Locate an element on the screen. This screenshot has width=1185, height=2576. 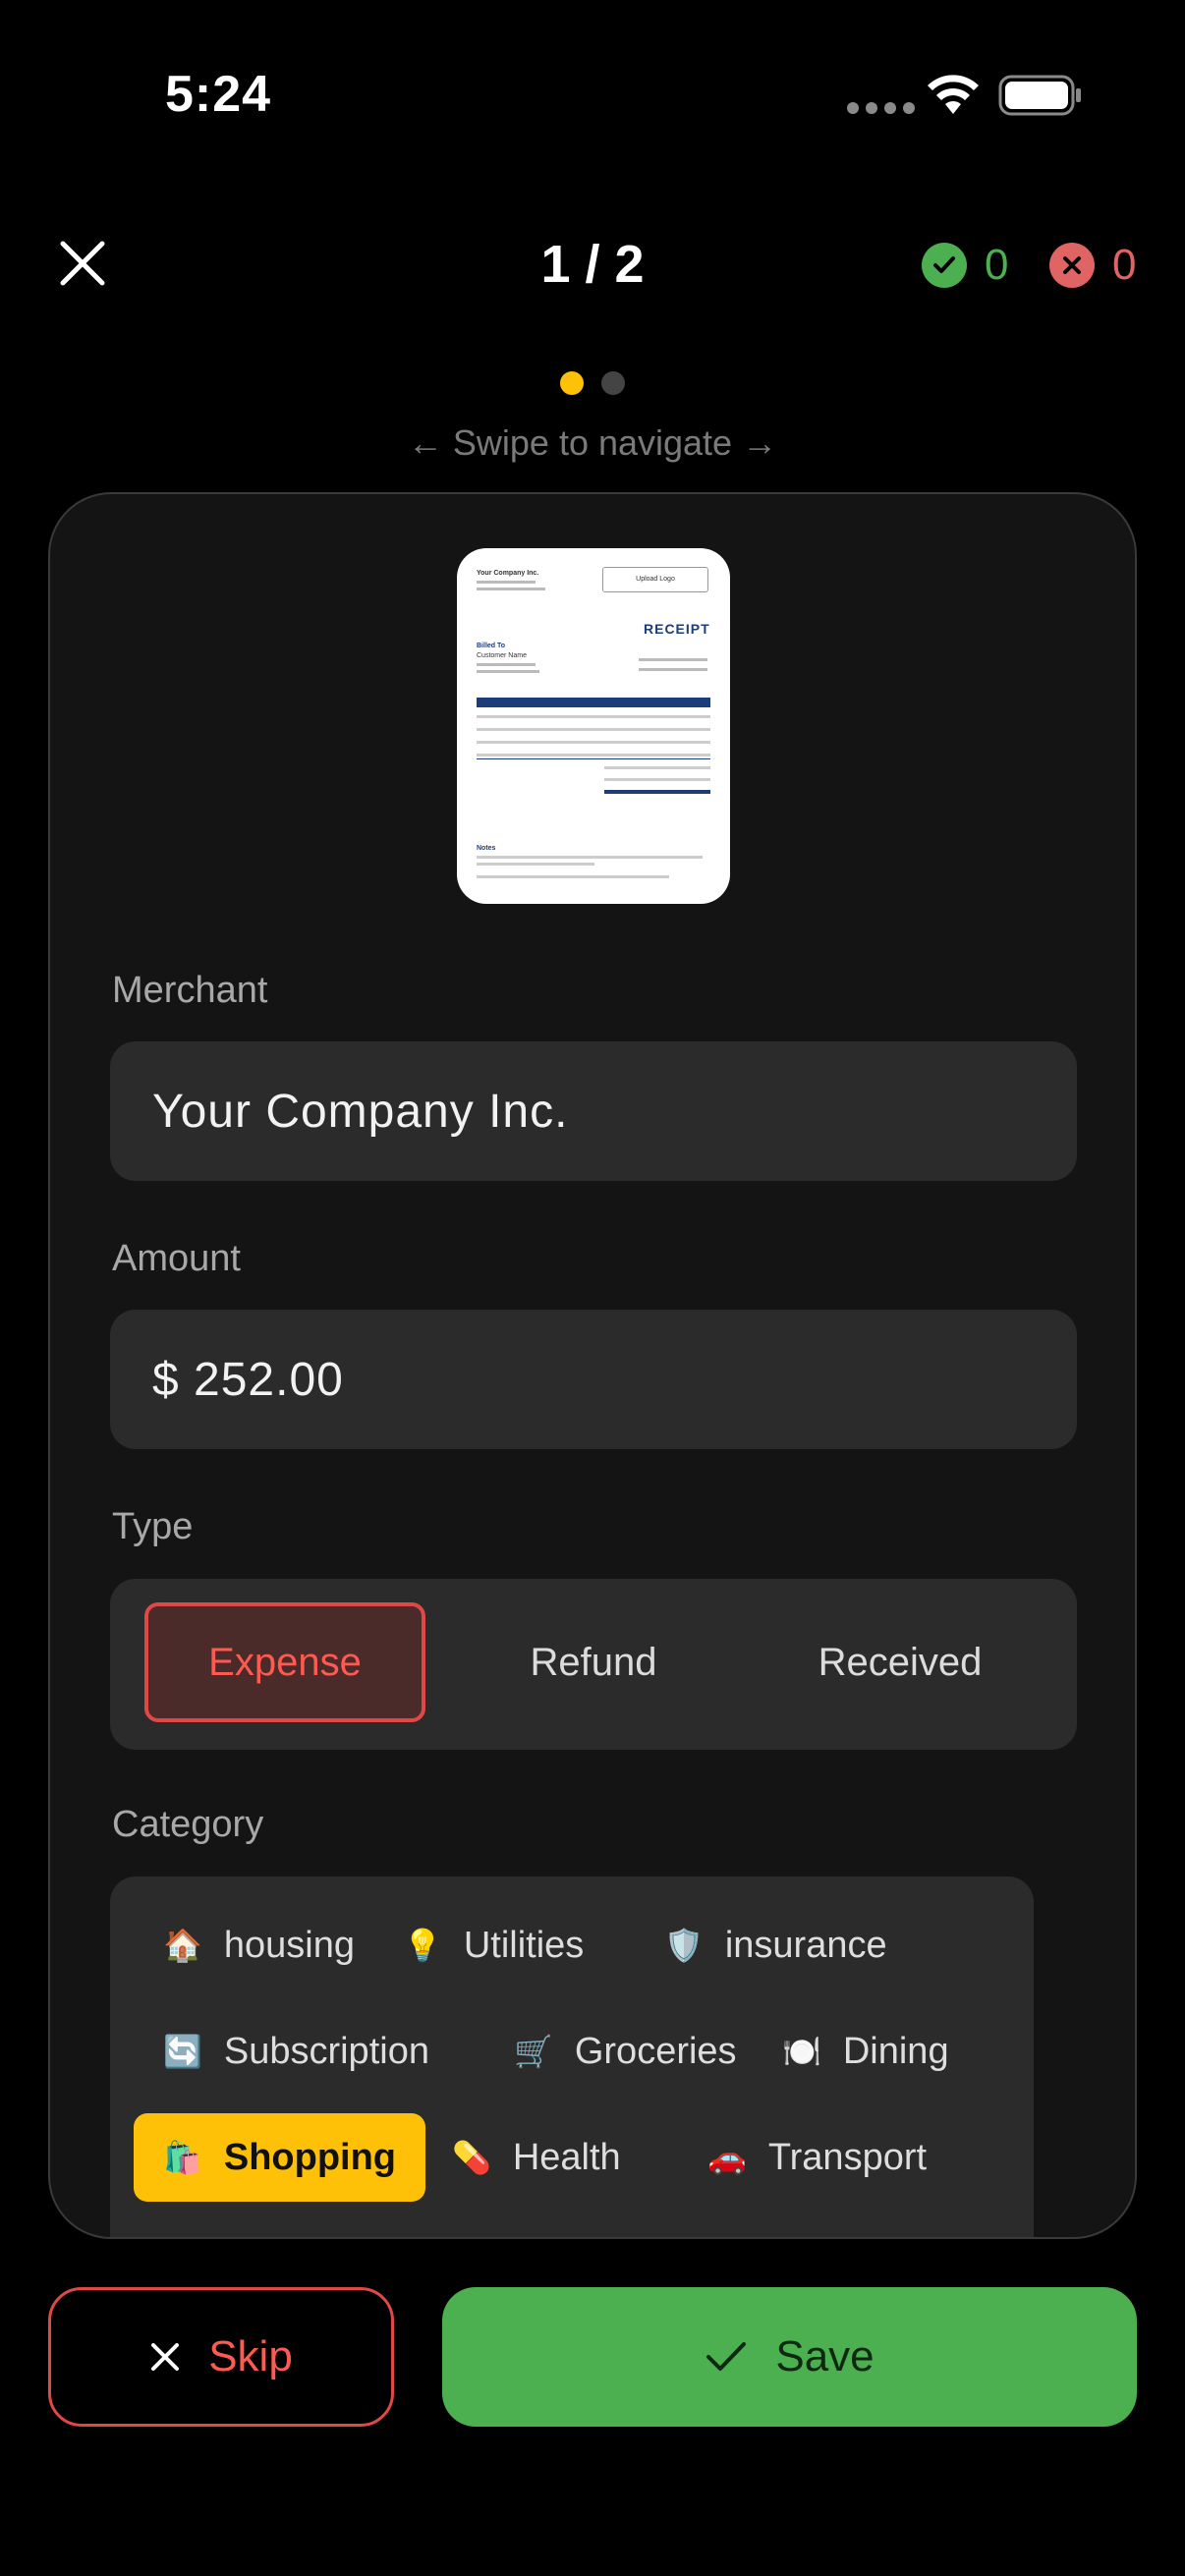
category-housing: 🏠 housing is located at coordinates (259, 1945).